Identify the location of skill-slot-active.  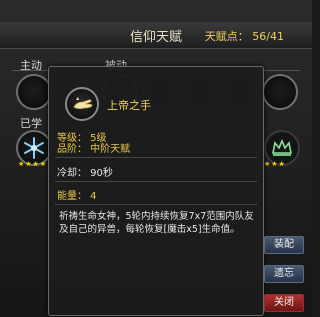
(34, 92).